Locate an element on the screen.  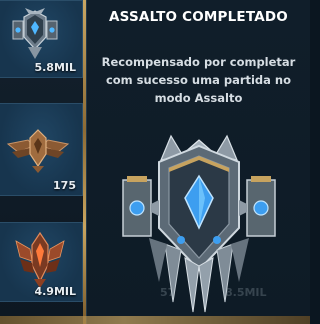
flame-wing-crest-icon is located at coordinates (40, 259).